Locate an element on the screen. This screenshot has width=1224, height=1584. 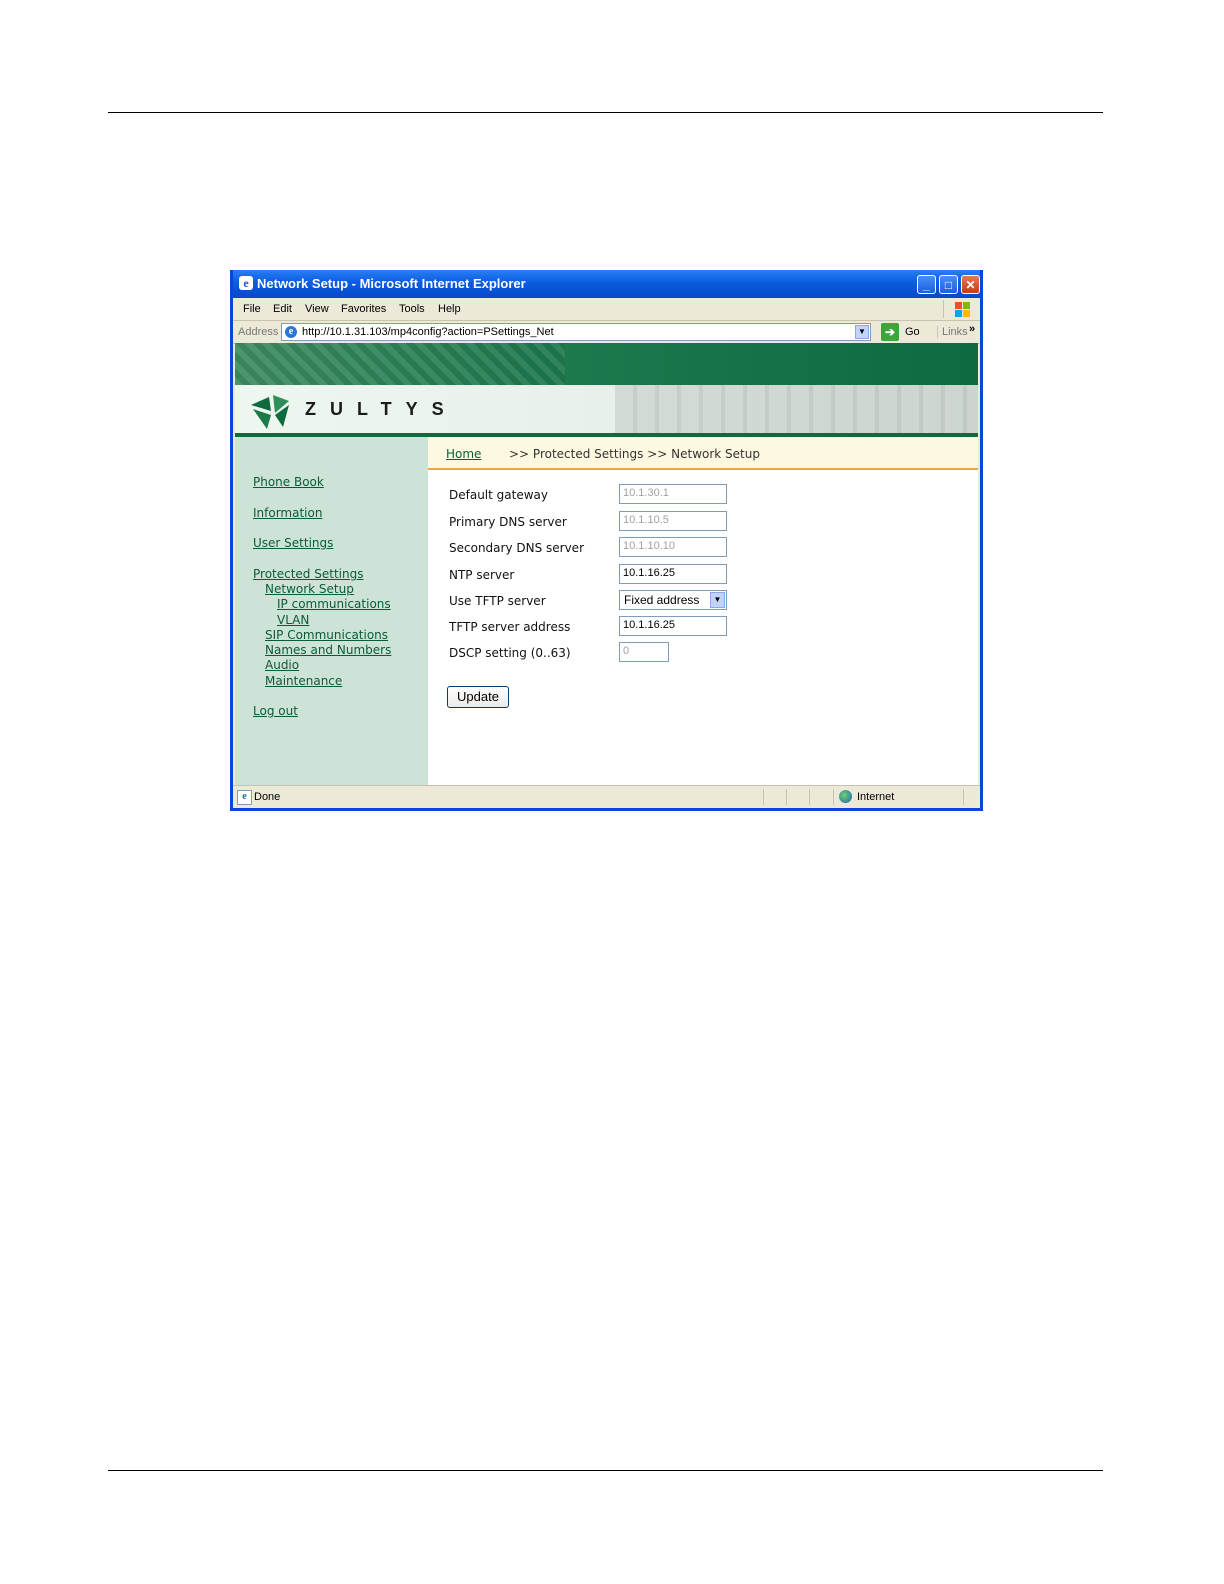
use-tftp-select: Fixed address ▼ is located at coordinates (673, 600).